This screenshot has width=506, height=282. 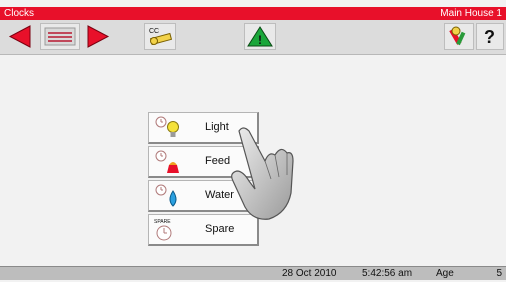 I want to click on status-time: 5:42:56 am, so click(x=387, y=273).